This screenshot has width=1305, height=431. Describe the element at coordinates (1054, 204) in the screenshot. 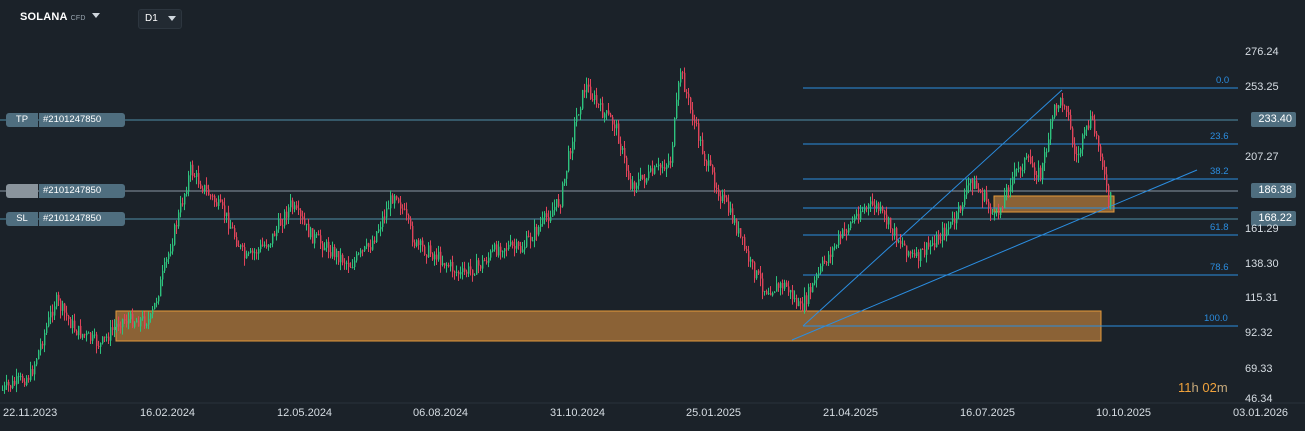

I see `support-zone-upper` at that location.